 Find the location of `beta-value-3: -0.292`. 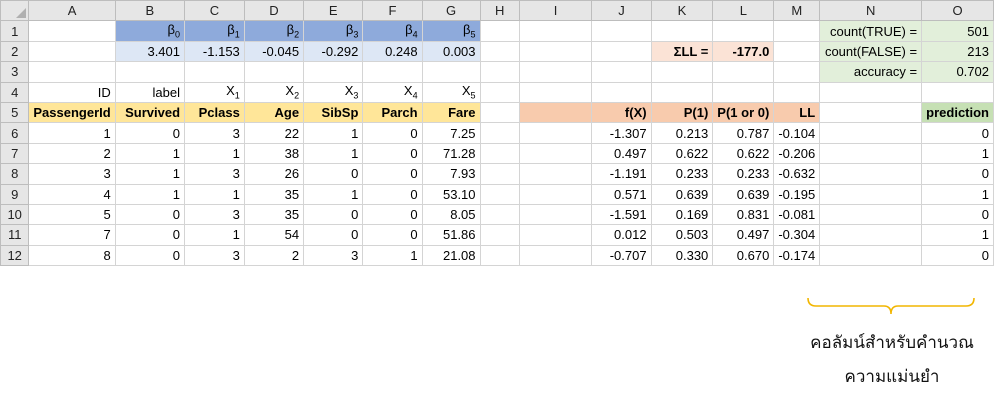

beta-value-3: -0.292 is located at coordinates (333, 51).